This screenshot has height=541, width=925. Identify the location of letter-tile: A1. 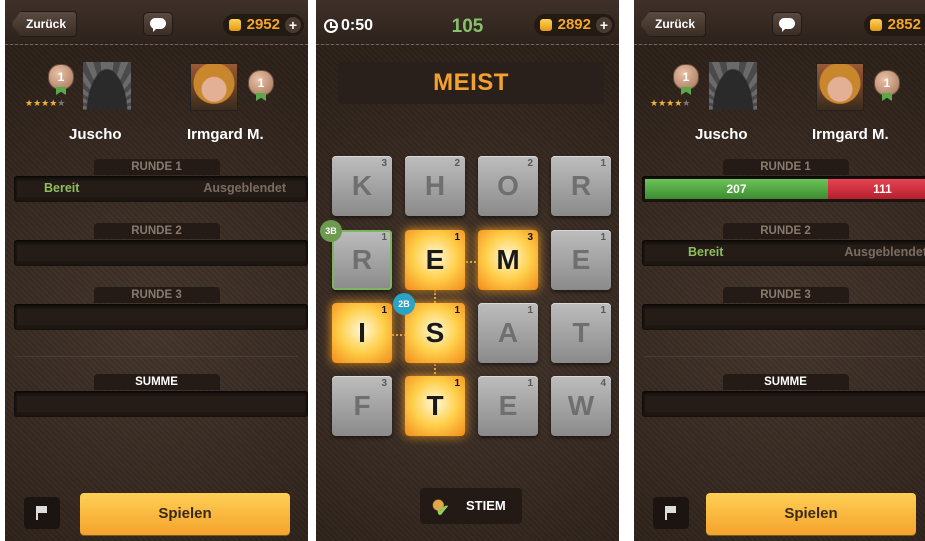
(508, 333).